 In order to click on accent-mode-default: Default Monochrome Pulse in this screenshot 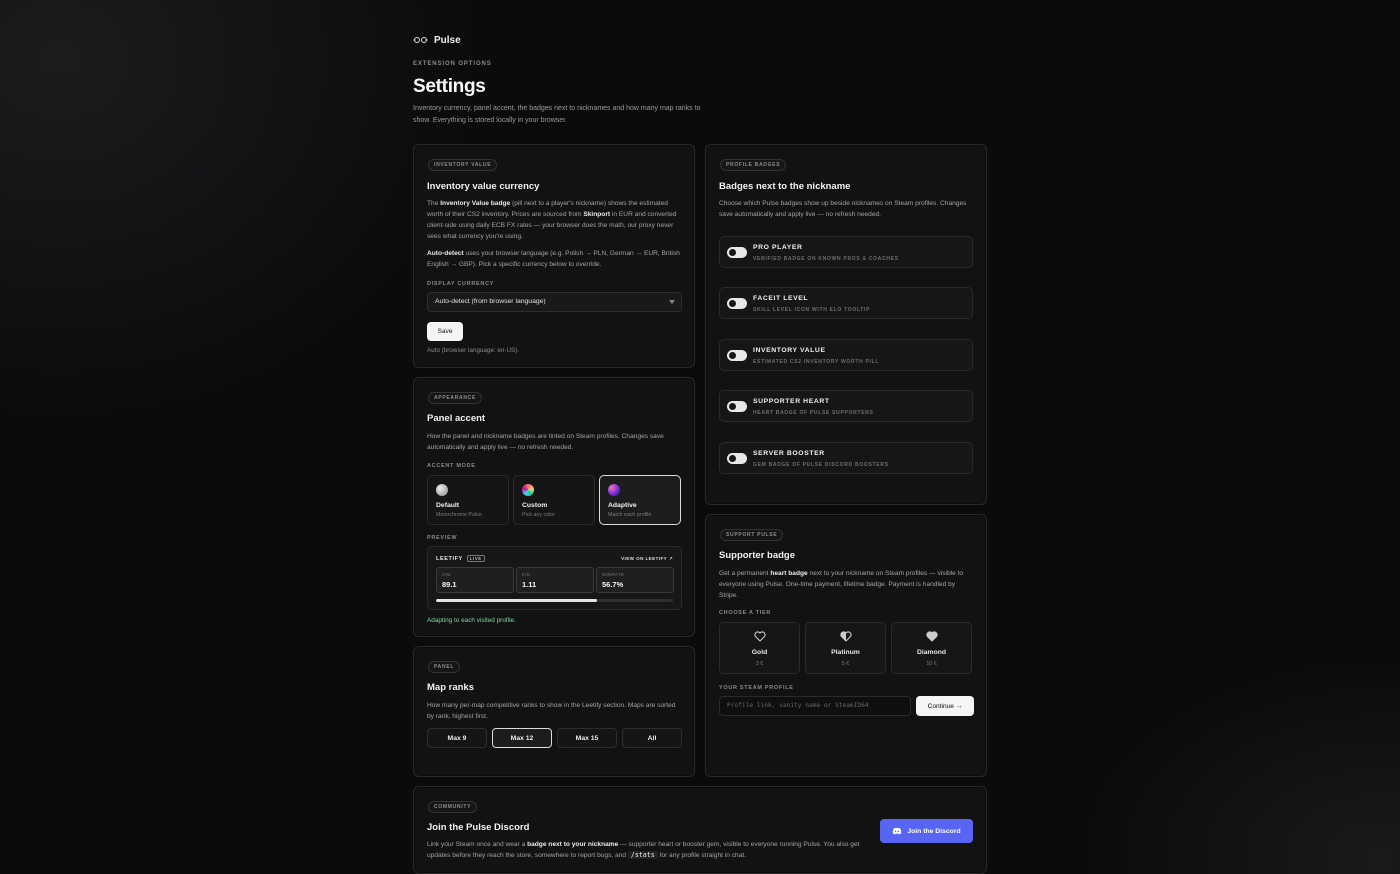, I will do `click(468, 500)`.